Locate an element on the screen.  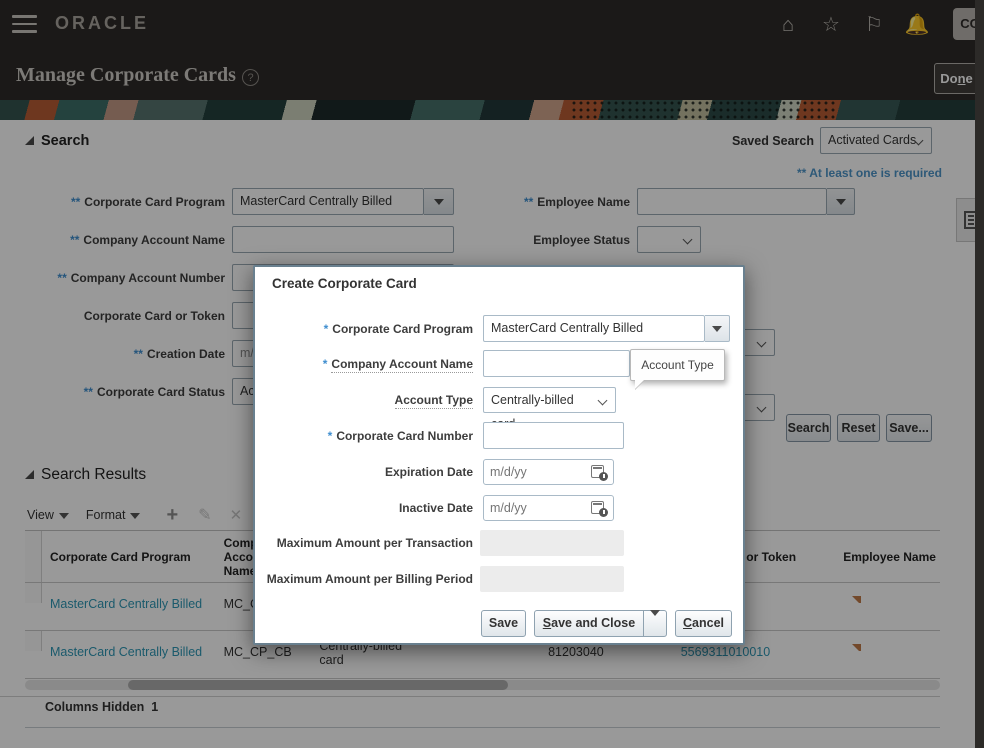
save-button: Save is located at coordinates (503, 623).